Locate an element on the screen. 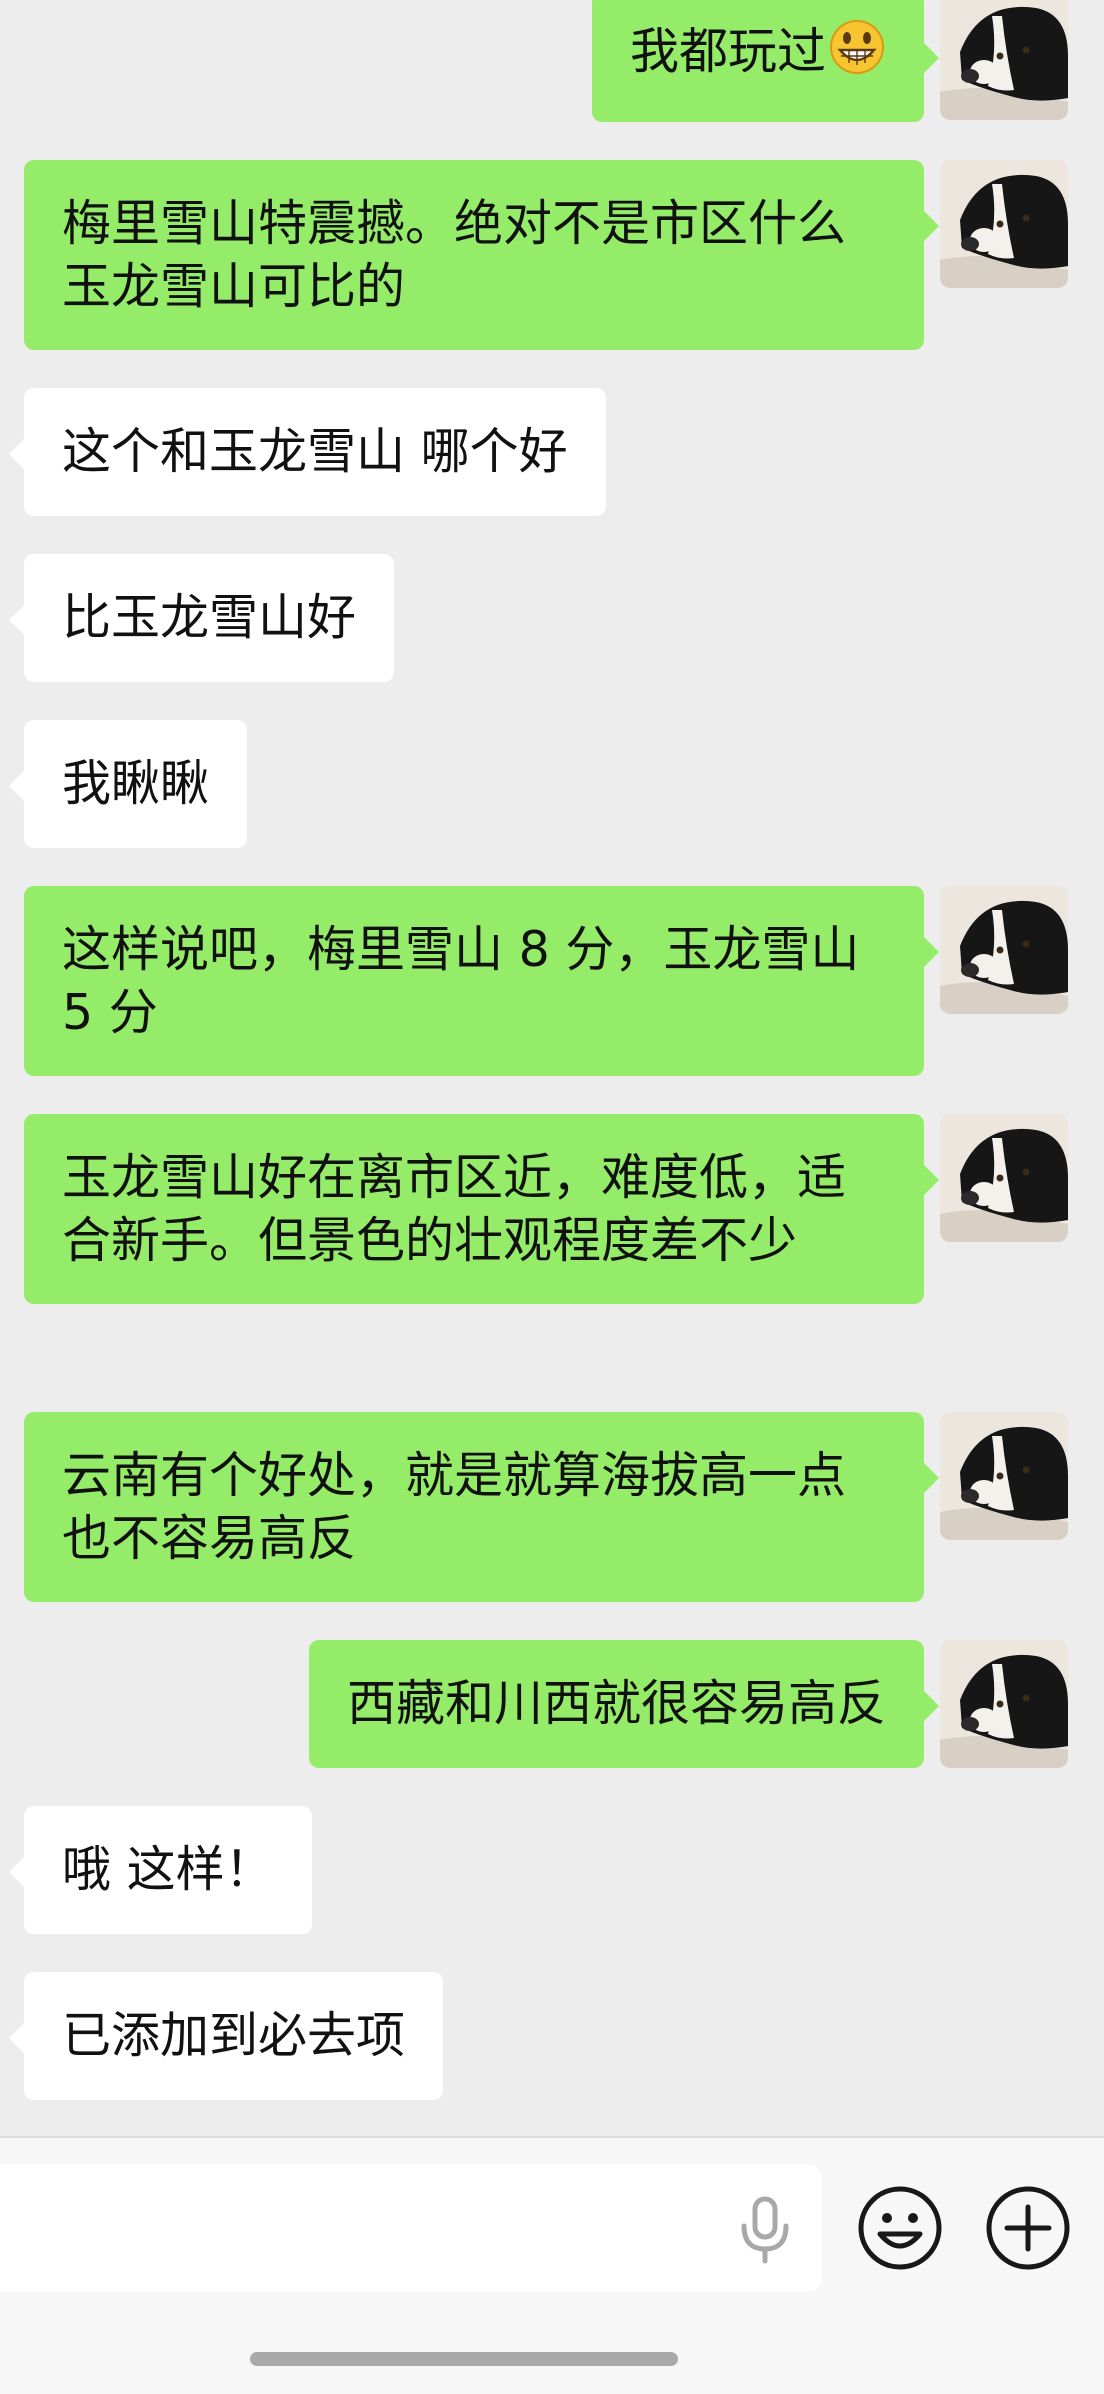 The height and width of the screenshot is (2394, 1104). message-bubble: 这样说吧，梅里雪山 8 分，玉龙雪山 5 分 is located at coordinates (481, 981).